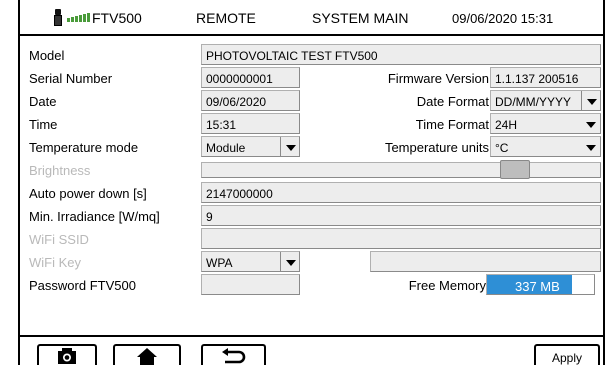  I want to click on home-button, so click(147, 354).